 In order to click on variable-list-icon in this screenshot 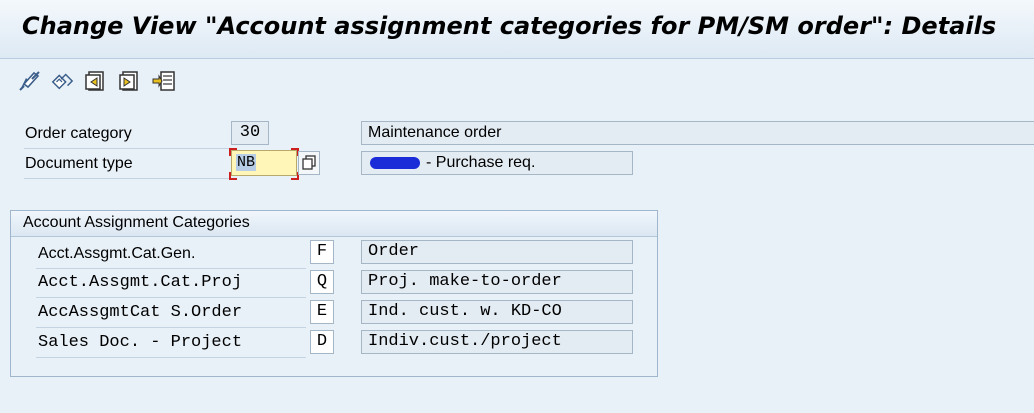, I will do `click(163, 81)`.